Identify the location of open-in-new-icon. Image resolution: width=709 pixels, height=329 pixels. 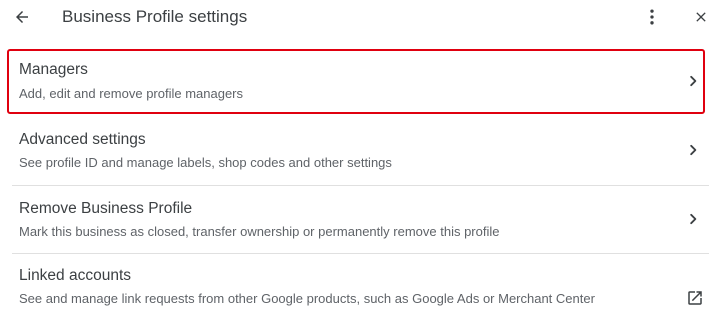
(695, 298).